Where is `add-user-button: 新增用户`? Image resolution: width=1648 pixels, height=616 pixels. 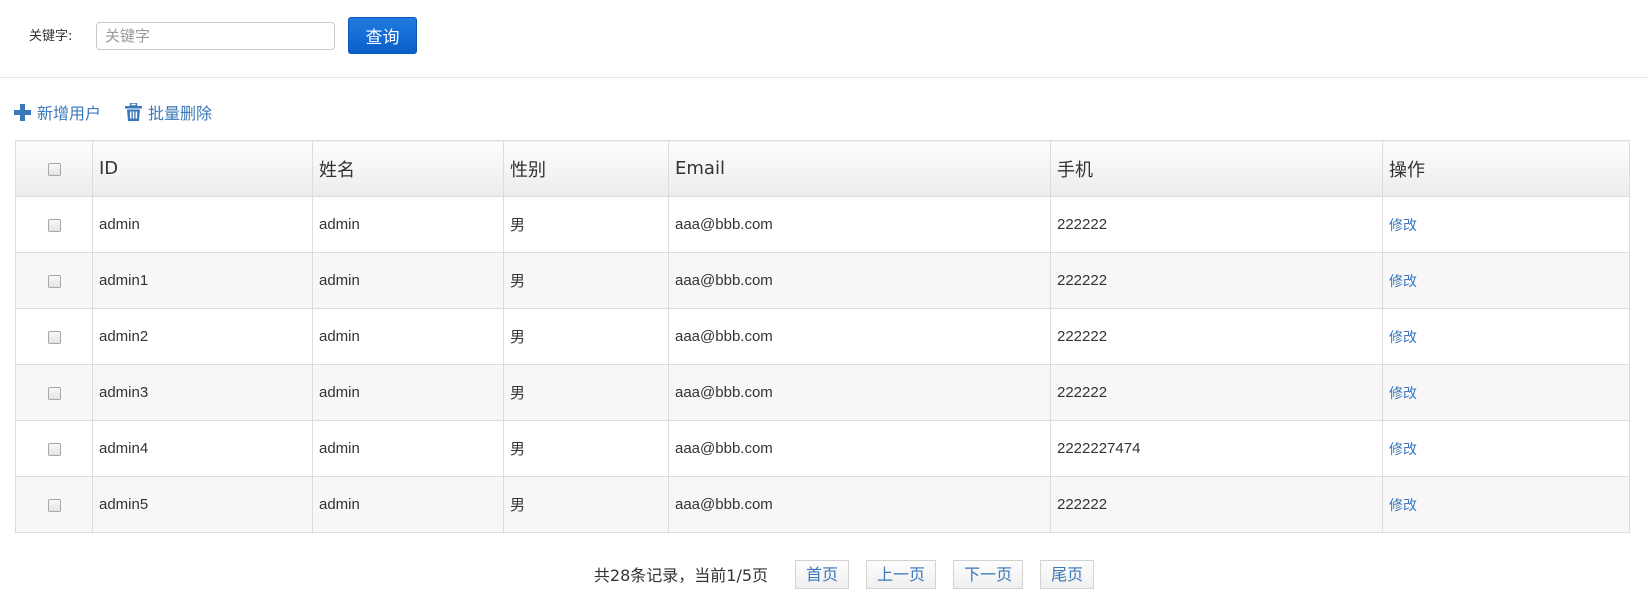 add-user-button: 新增用户 is located at coordinates (57, 112).